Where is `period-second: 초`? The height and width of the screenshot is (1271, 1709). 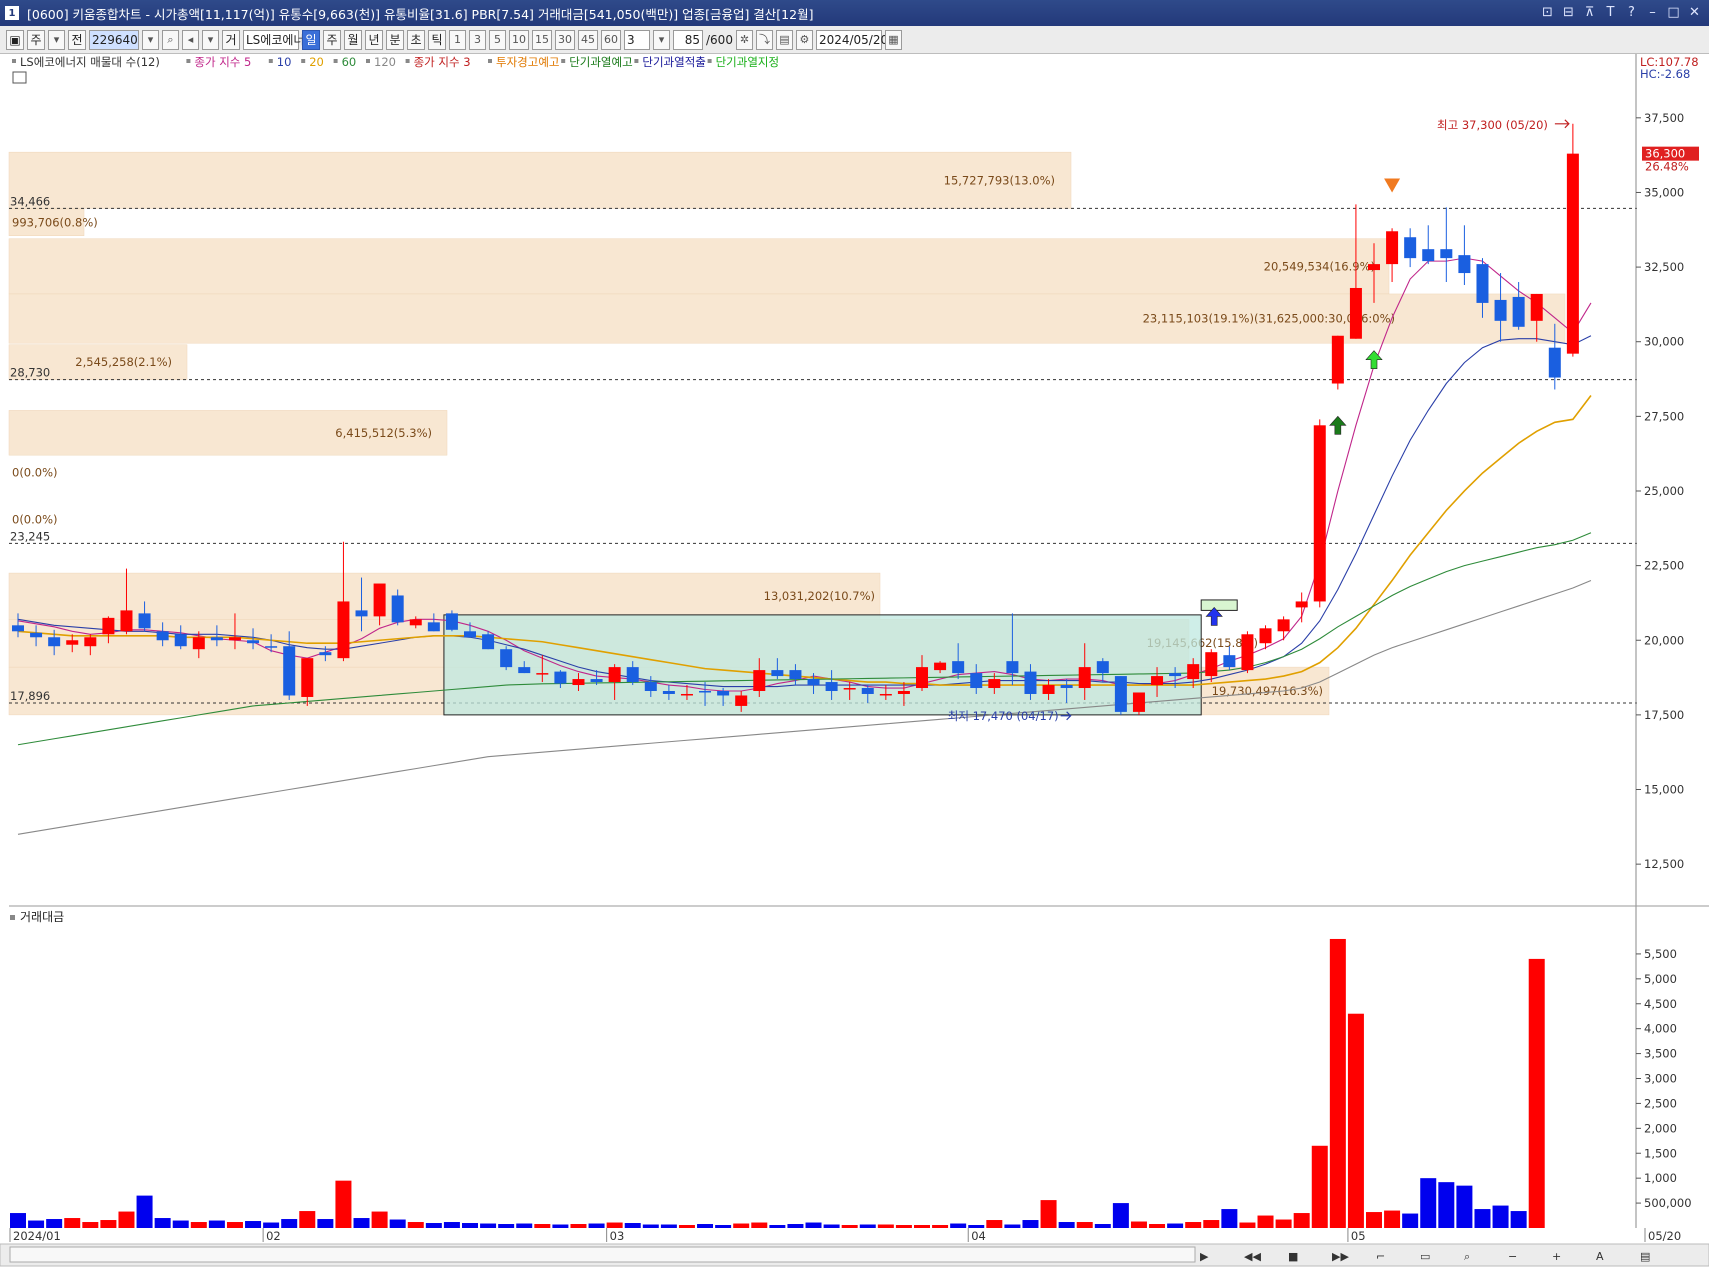
period-second: 초 is located at coordinates (416, 39).